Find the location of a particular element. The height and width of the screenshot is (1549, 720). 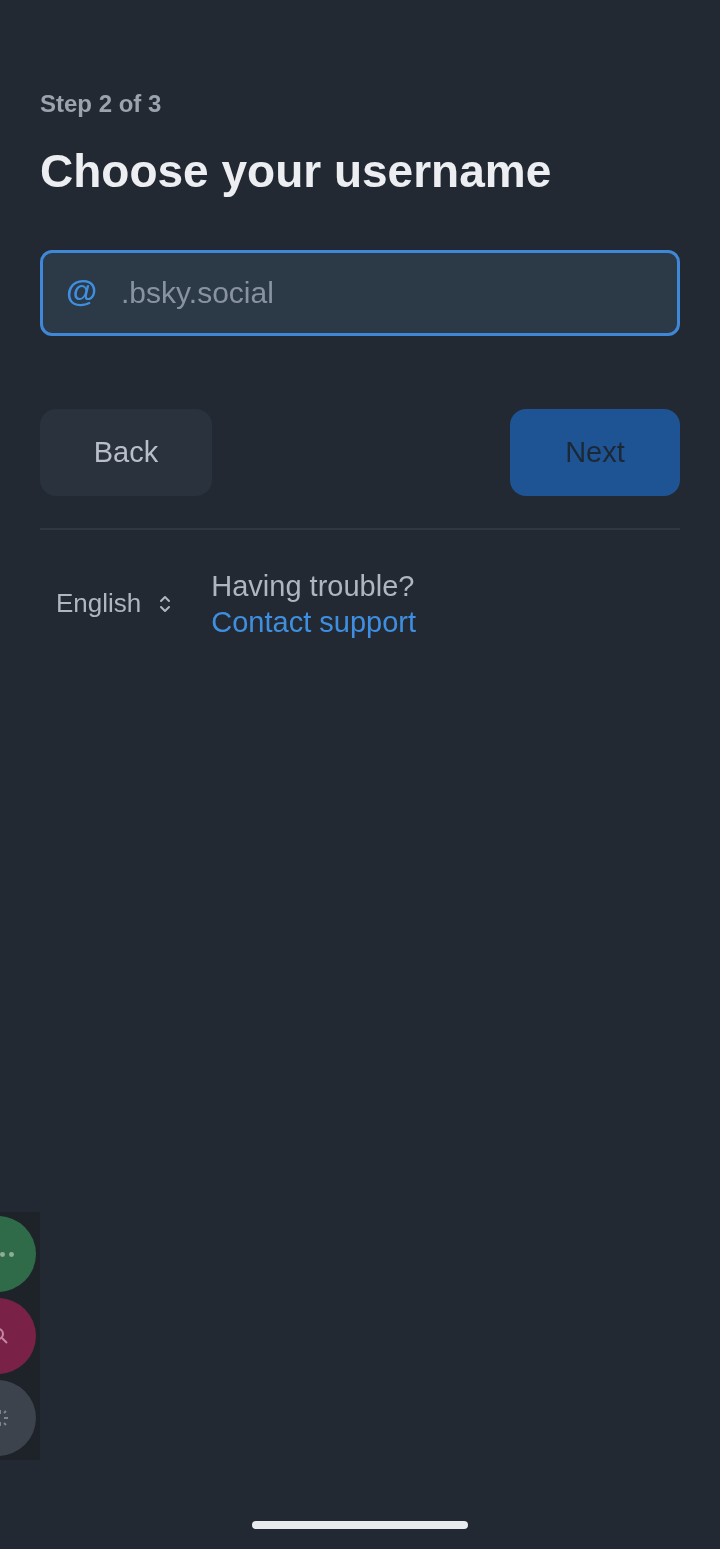

chevron-updown-icon is located at coordinates (165, 603).